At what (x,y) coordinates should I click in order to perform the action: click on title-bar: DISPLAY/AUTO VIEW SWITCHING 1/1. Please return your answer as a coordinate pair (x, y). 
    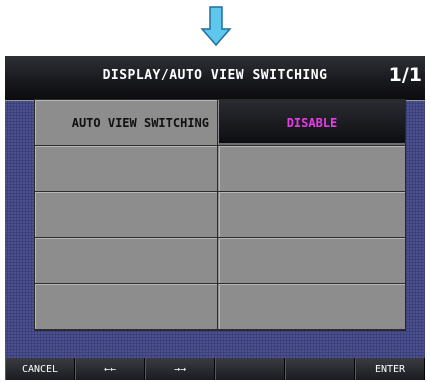
    Looking at the image, I should click on (215, 78).